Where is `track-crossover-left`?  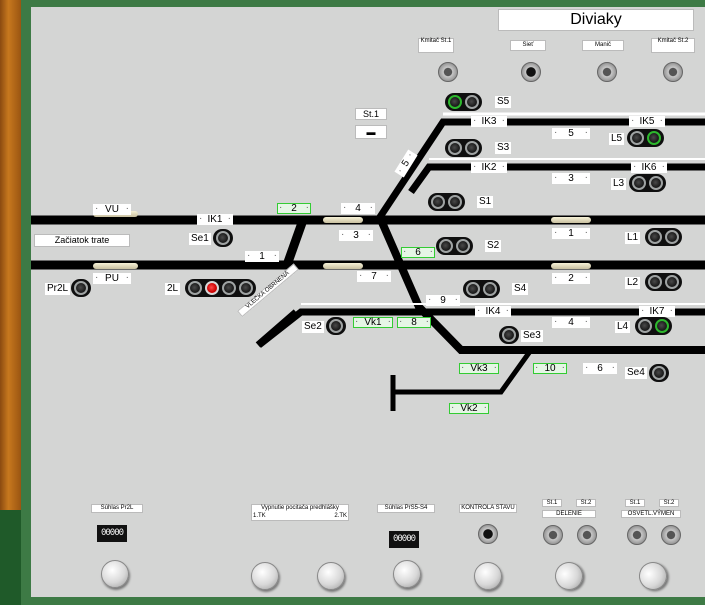
track-crossover-left is located at coordinates (295, 242).